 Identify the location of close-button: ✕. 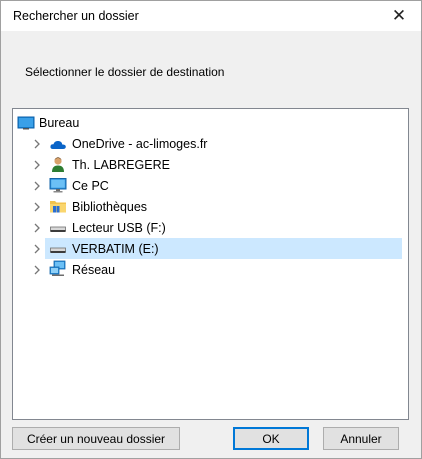
(399, 16).